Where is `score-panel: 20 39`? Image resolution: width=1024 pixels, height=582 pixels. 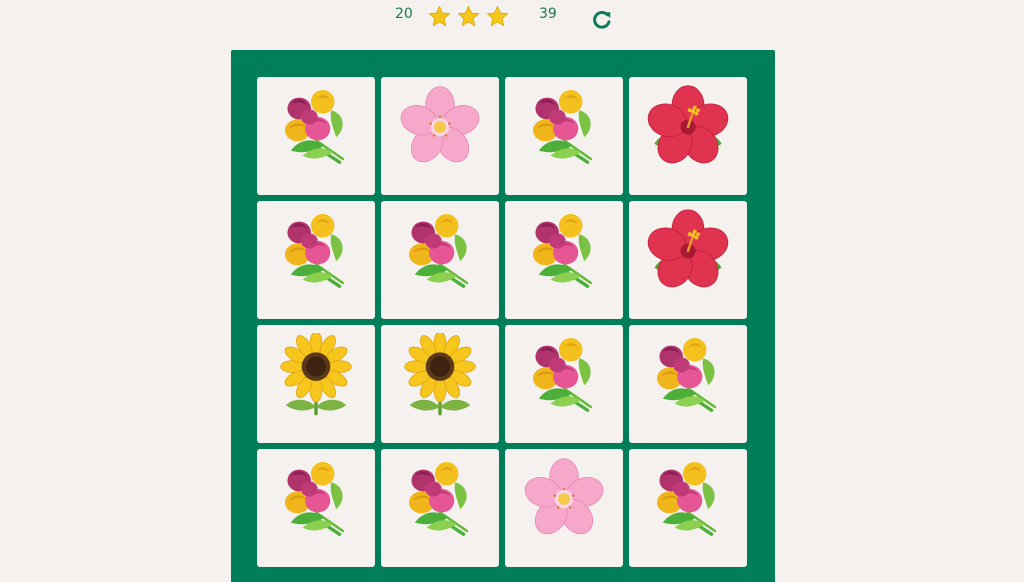
score-panel: 20 39 is located at coordinates (512, 20).